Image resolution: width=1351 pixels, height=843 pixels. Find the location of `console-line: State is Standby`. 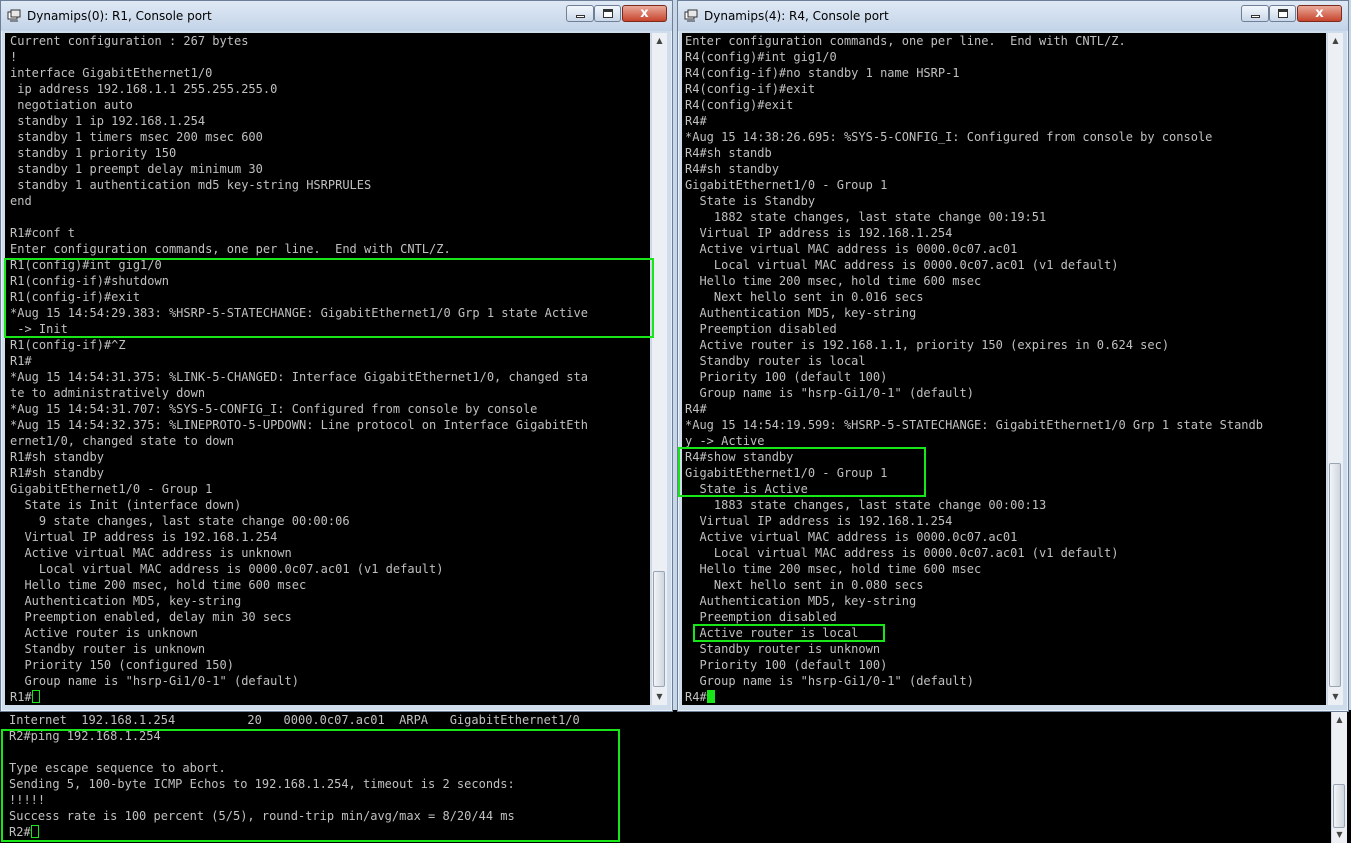

console-line: State is Standby is located at coordinates (750, 201).